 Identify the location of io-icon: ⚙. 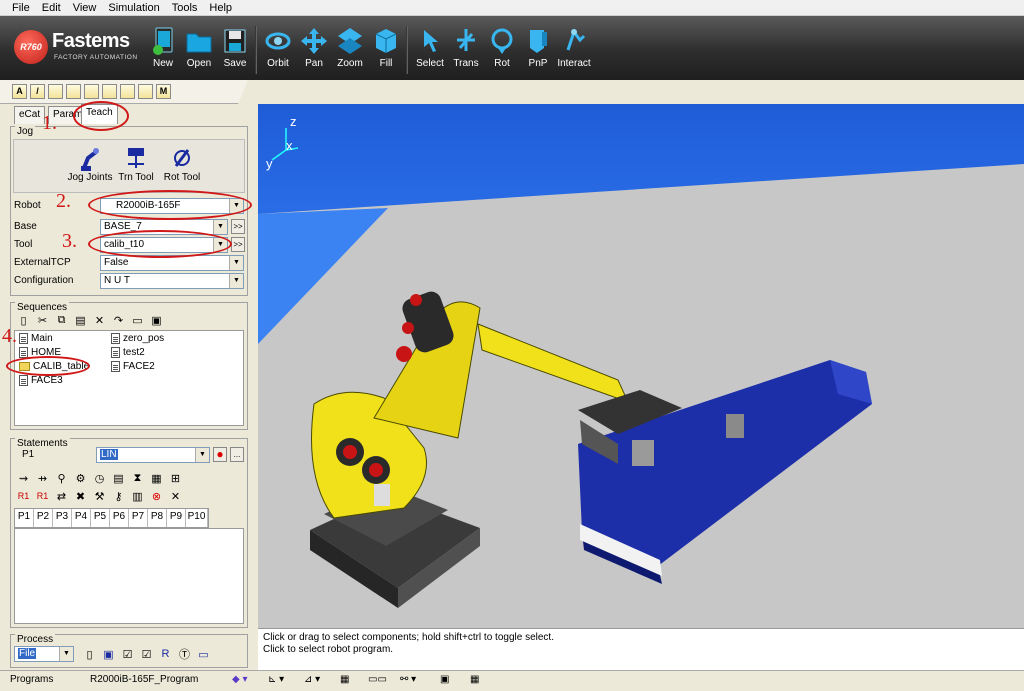
(80, 478).